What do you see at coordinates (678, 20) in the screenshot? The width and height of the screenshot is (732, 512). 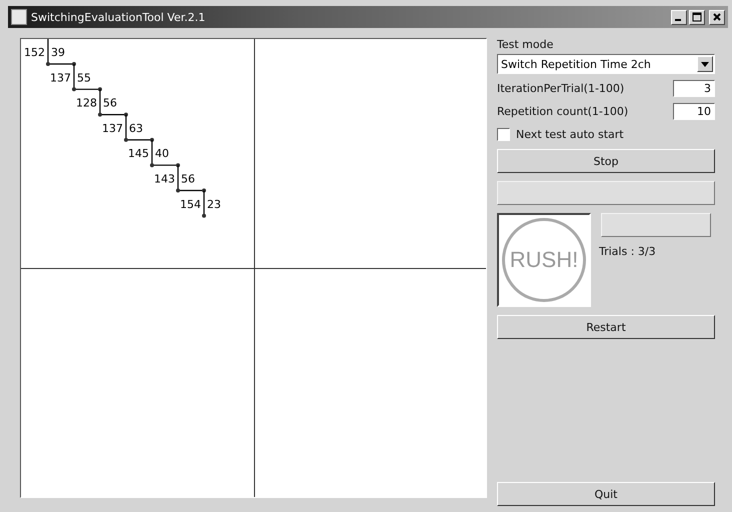 I see `minimize-icon` at bounding box center [678, 20].